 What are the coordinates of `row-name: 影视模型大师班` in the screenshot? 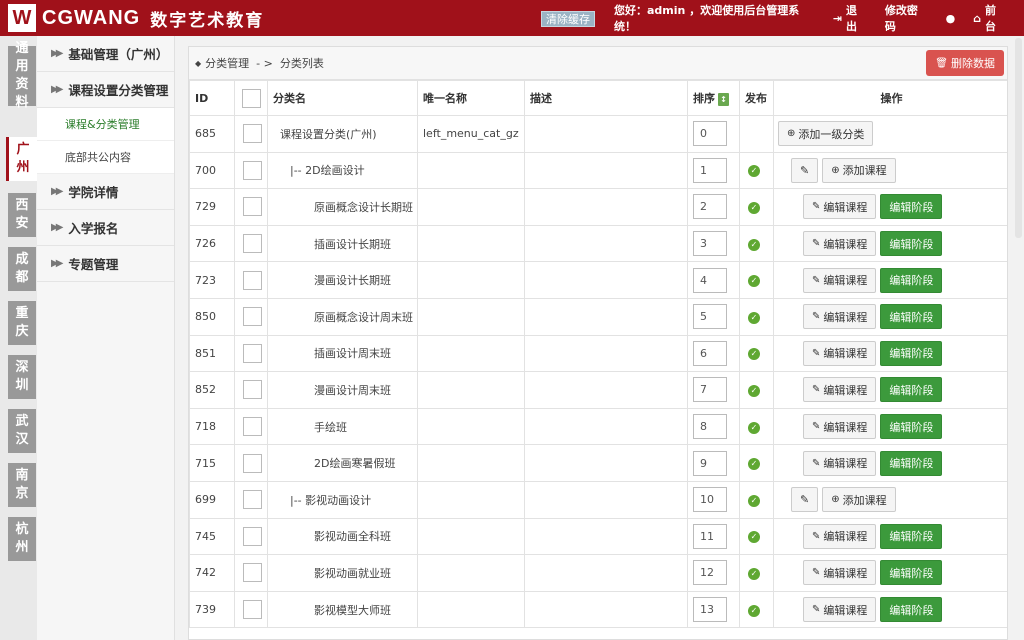 It's located at (342, 609).